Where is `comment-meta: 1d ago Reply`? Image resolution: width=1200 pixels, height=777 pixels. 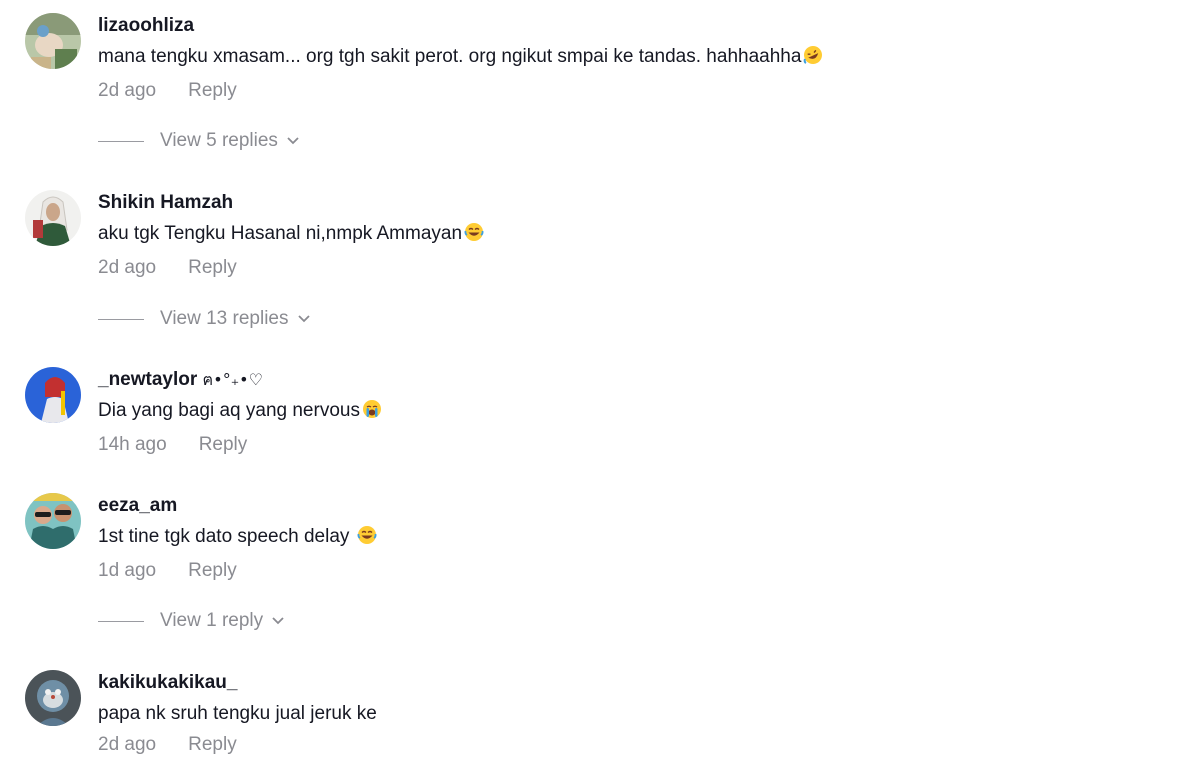
comment-meta: 1d ago Reply is located at coordinates (636, 571).